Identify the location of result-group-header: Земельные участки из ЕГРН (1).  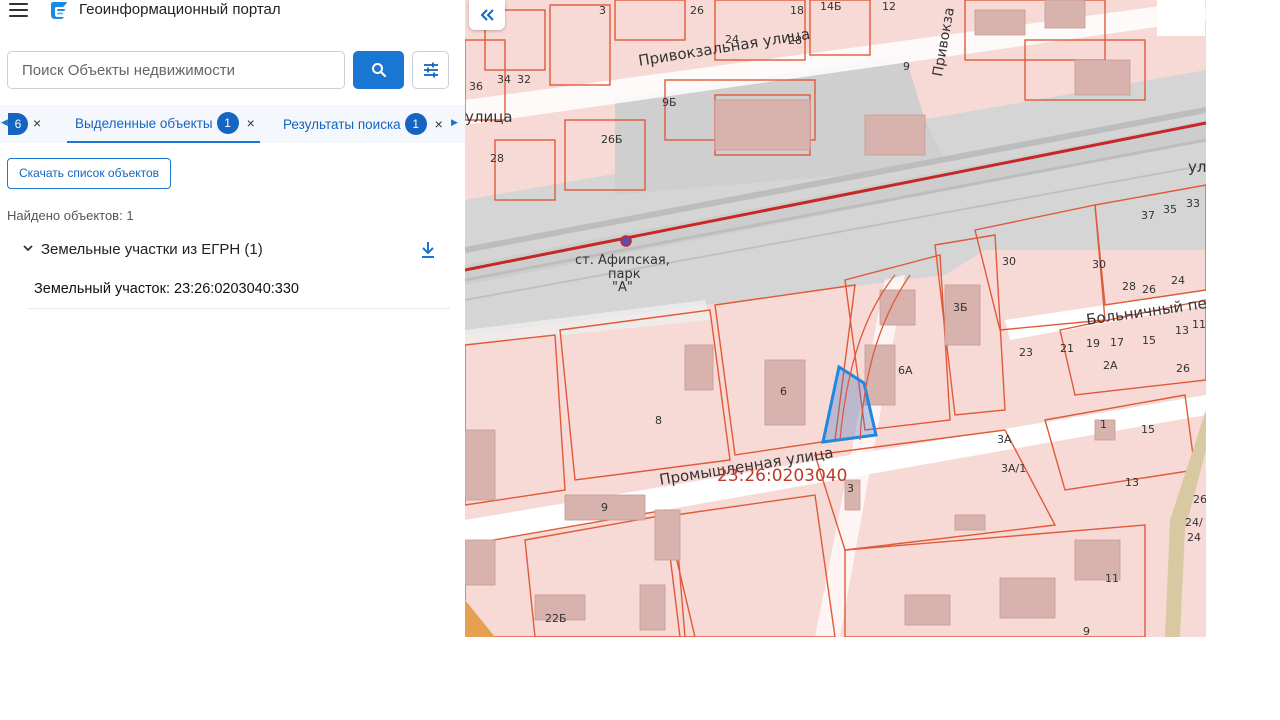
(226, 251).